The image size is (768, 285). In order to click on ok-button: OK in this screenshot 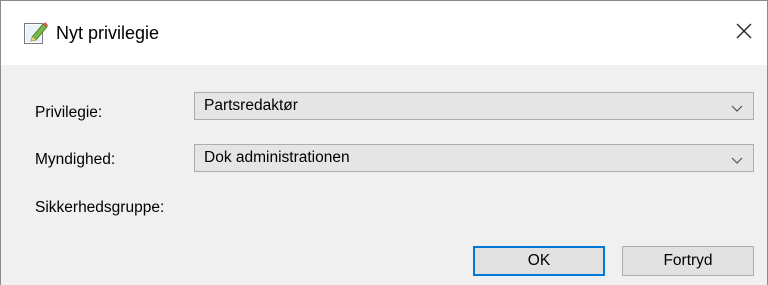, I will do `click(539, 261)`.